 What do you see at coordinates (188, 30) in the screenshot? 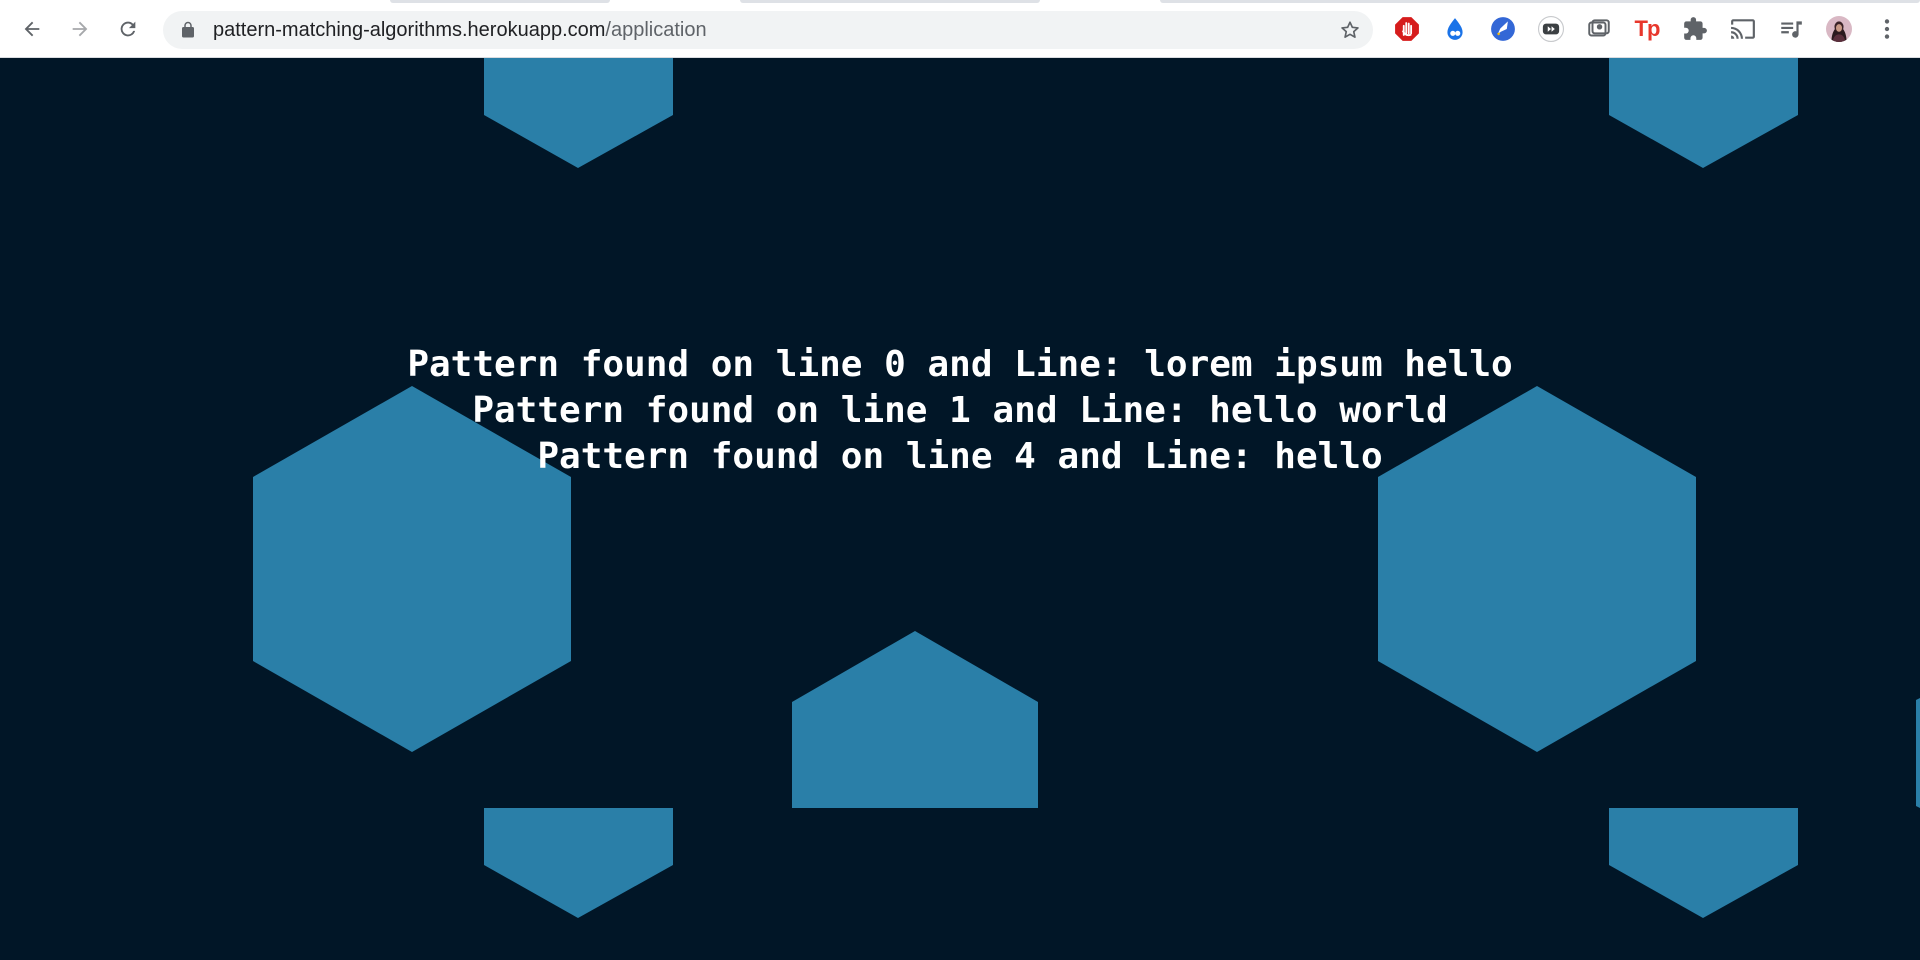
I see `lock-icon` at bounding box center [188, 30].